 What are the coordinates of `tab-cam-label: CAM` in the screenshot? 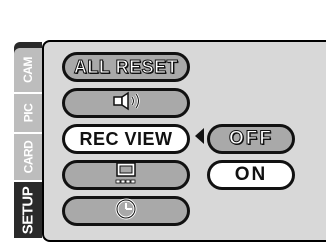 It's located at (27, 70).